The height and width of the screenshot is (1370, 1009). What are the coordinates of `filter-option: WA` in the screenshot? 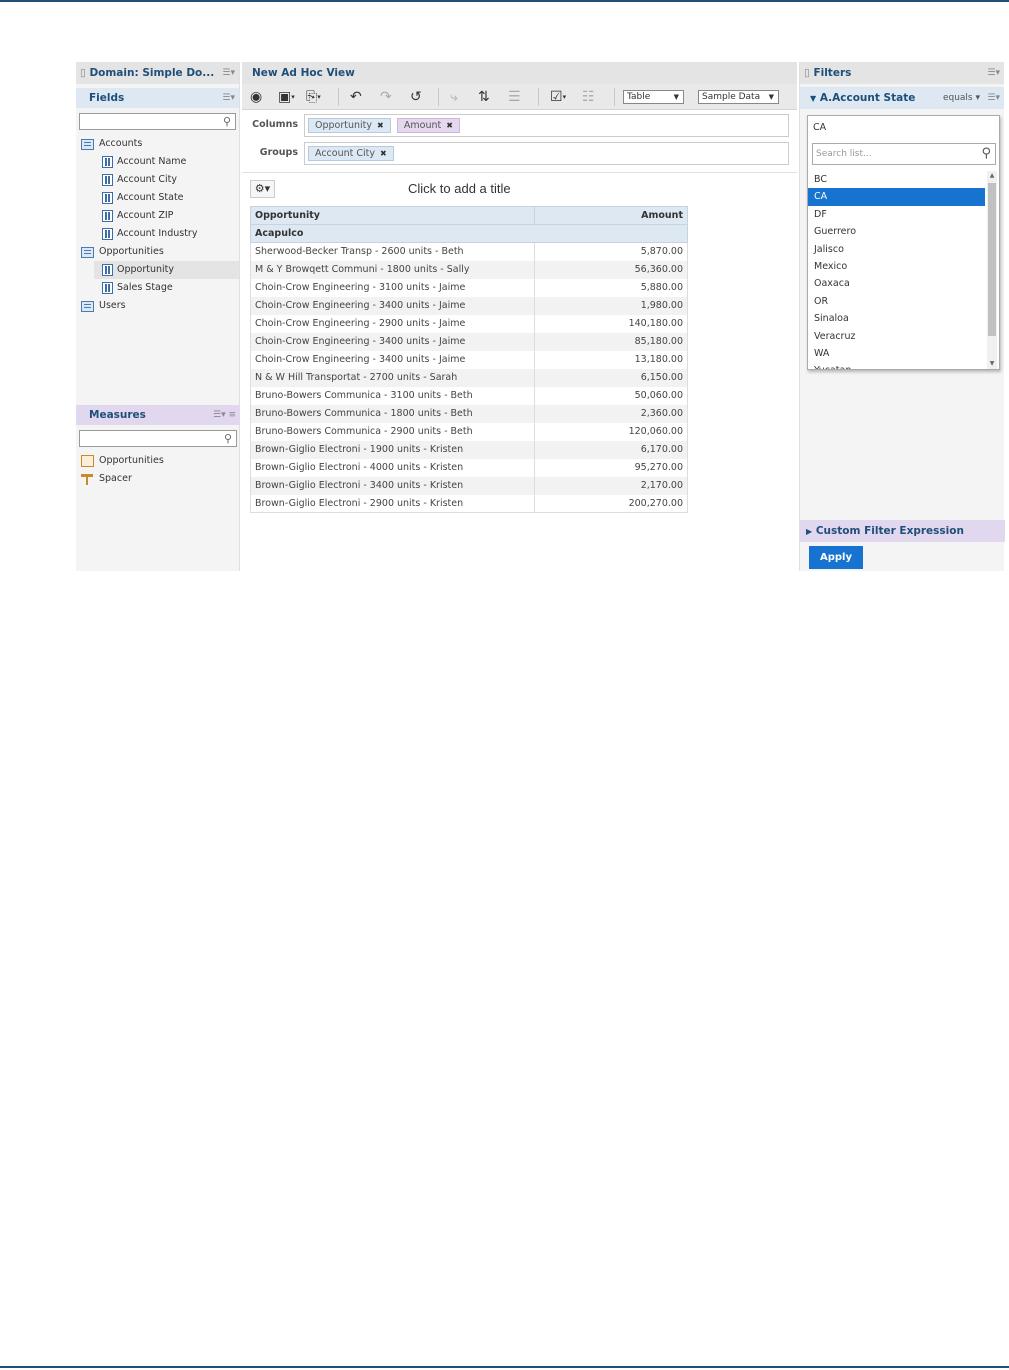 It's located at (896, 353).